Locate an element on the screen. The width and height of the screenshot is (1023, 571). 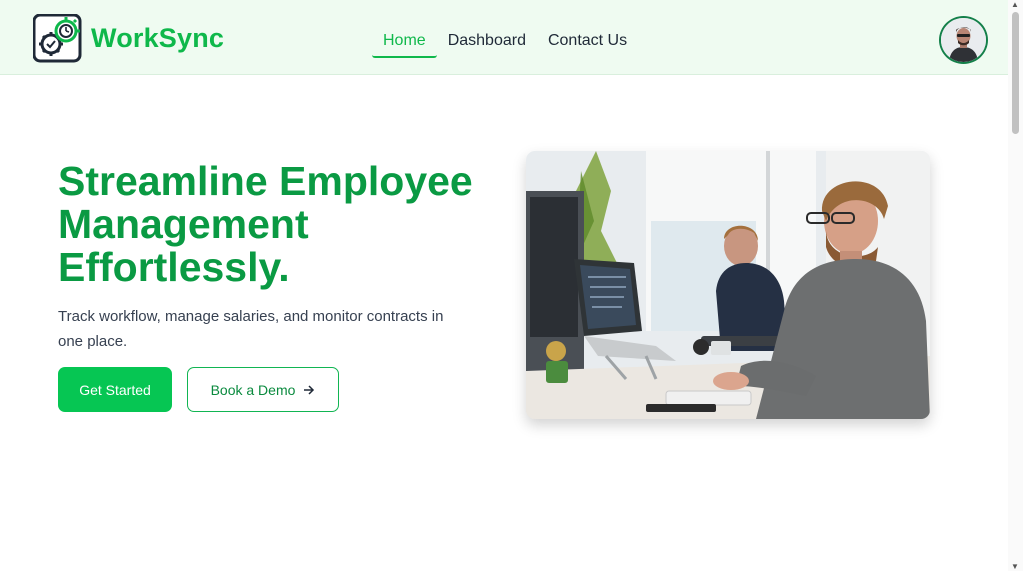
page-scrollbar: ▲ ▼ is located at coordinates (1015, 285).